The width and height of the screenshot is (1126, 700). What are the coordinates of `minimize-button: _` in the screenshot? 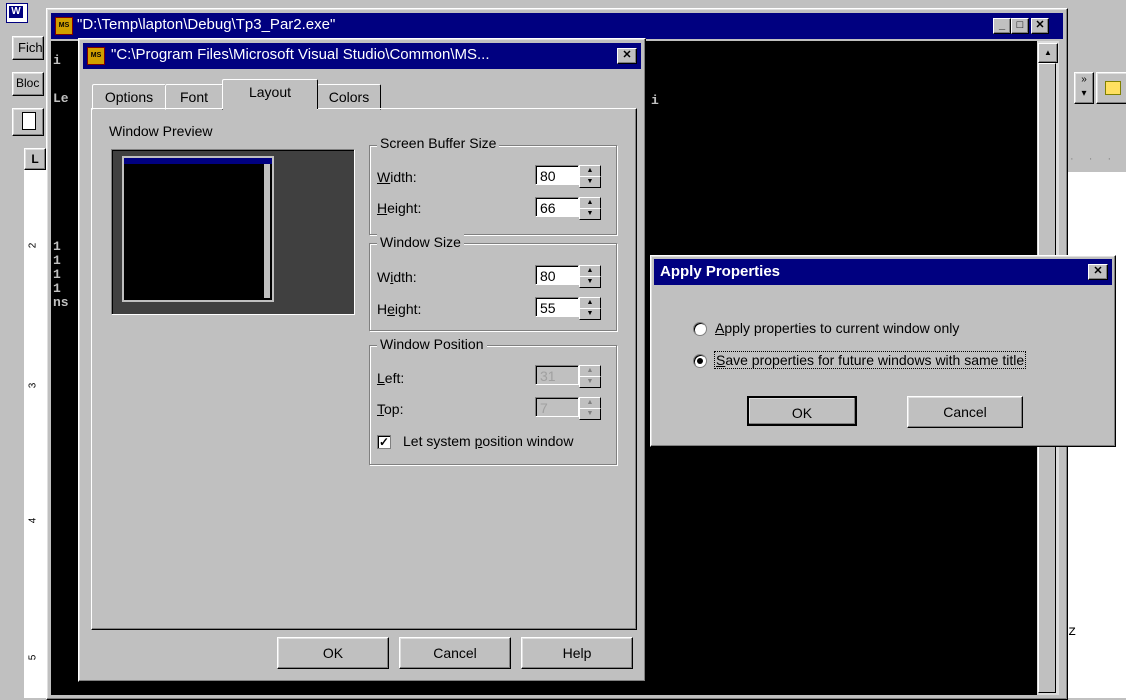 It's located at (1002, 26).